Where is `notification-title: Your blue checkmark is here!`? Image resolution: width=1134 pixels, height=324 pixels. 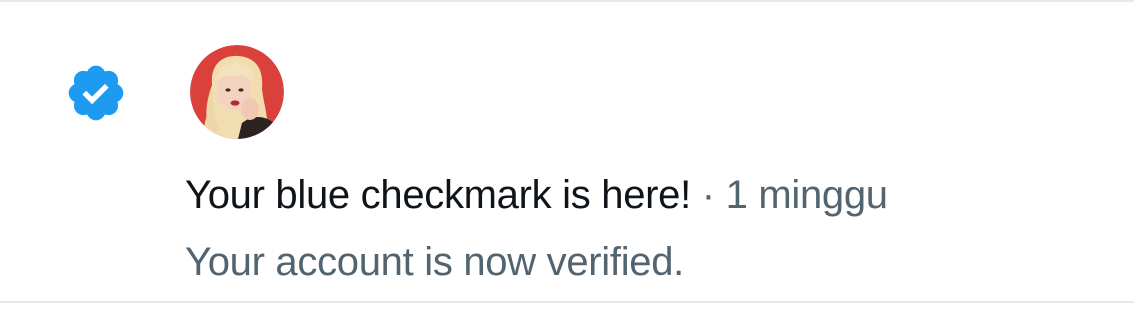
notification-title: Your blue checkmark is here! is located at coordinates (438, 195).